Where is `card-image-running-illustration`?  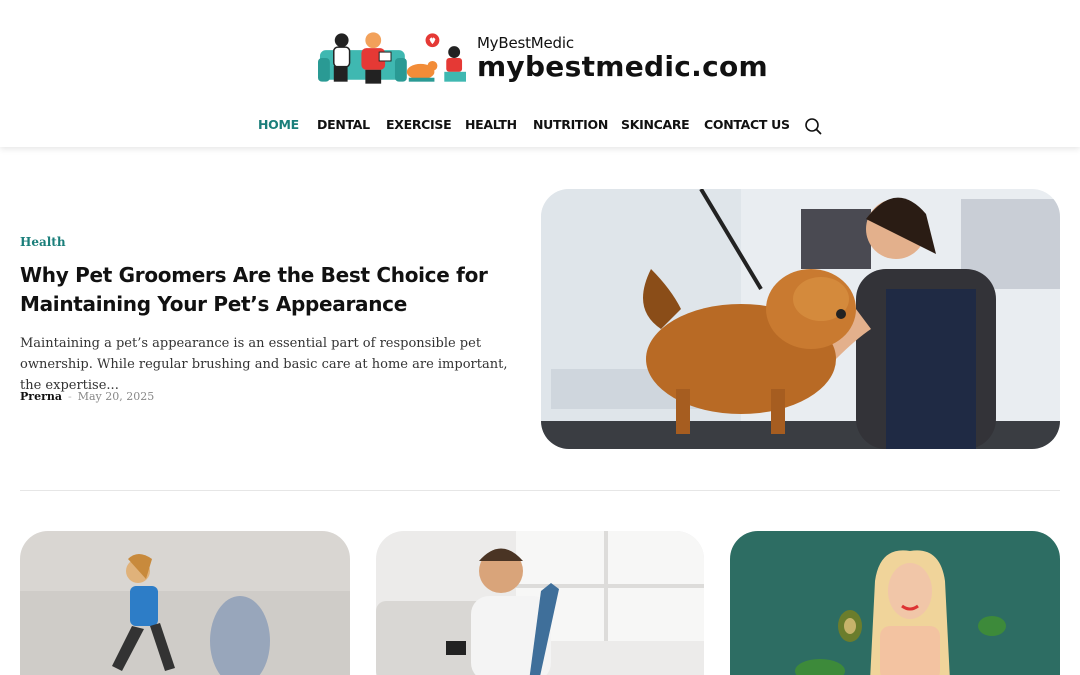
card-image-running-illustration is located at coordinates (185, 603).